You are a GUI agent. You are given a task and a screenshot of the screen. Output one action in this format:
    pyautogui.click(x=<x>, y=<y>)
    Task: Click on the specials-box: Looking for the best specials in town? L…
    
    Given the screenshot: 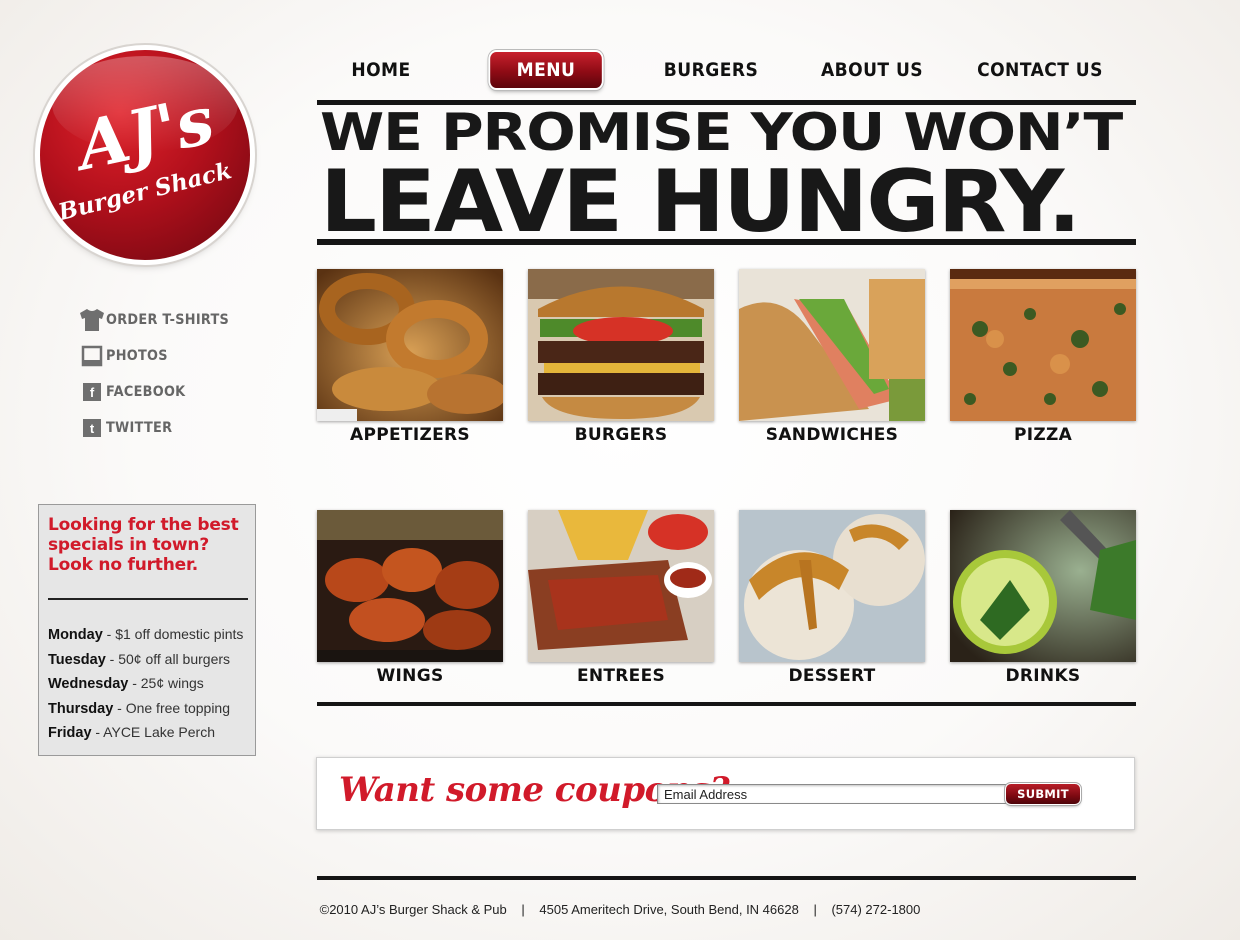 What is the action you would take?
    pyautogui.click(x=147, y=630)
    